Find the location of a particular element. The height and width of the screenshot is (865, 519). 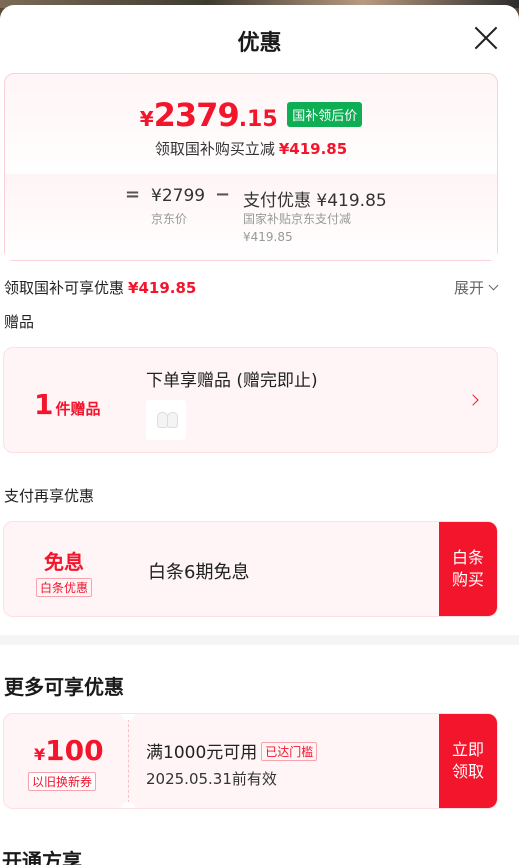

close-icon is located at coordinates (486, 38).